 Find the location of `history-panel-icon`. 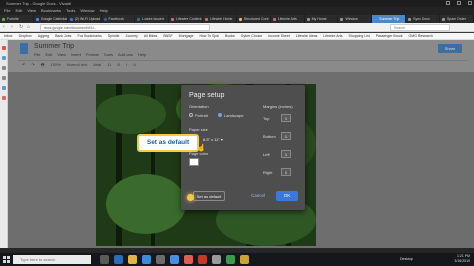

history-panel-icon is located at coordinates (4, 78).